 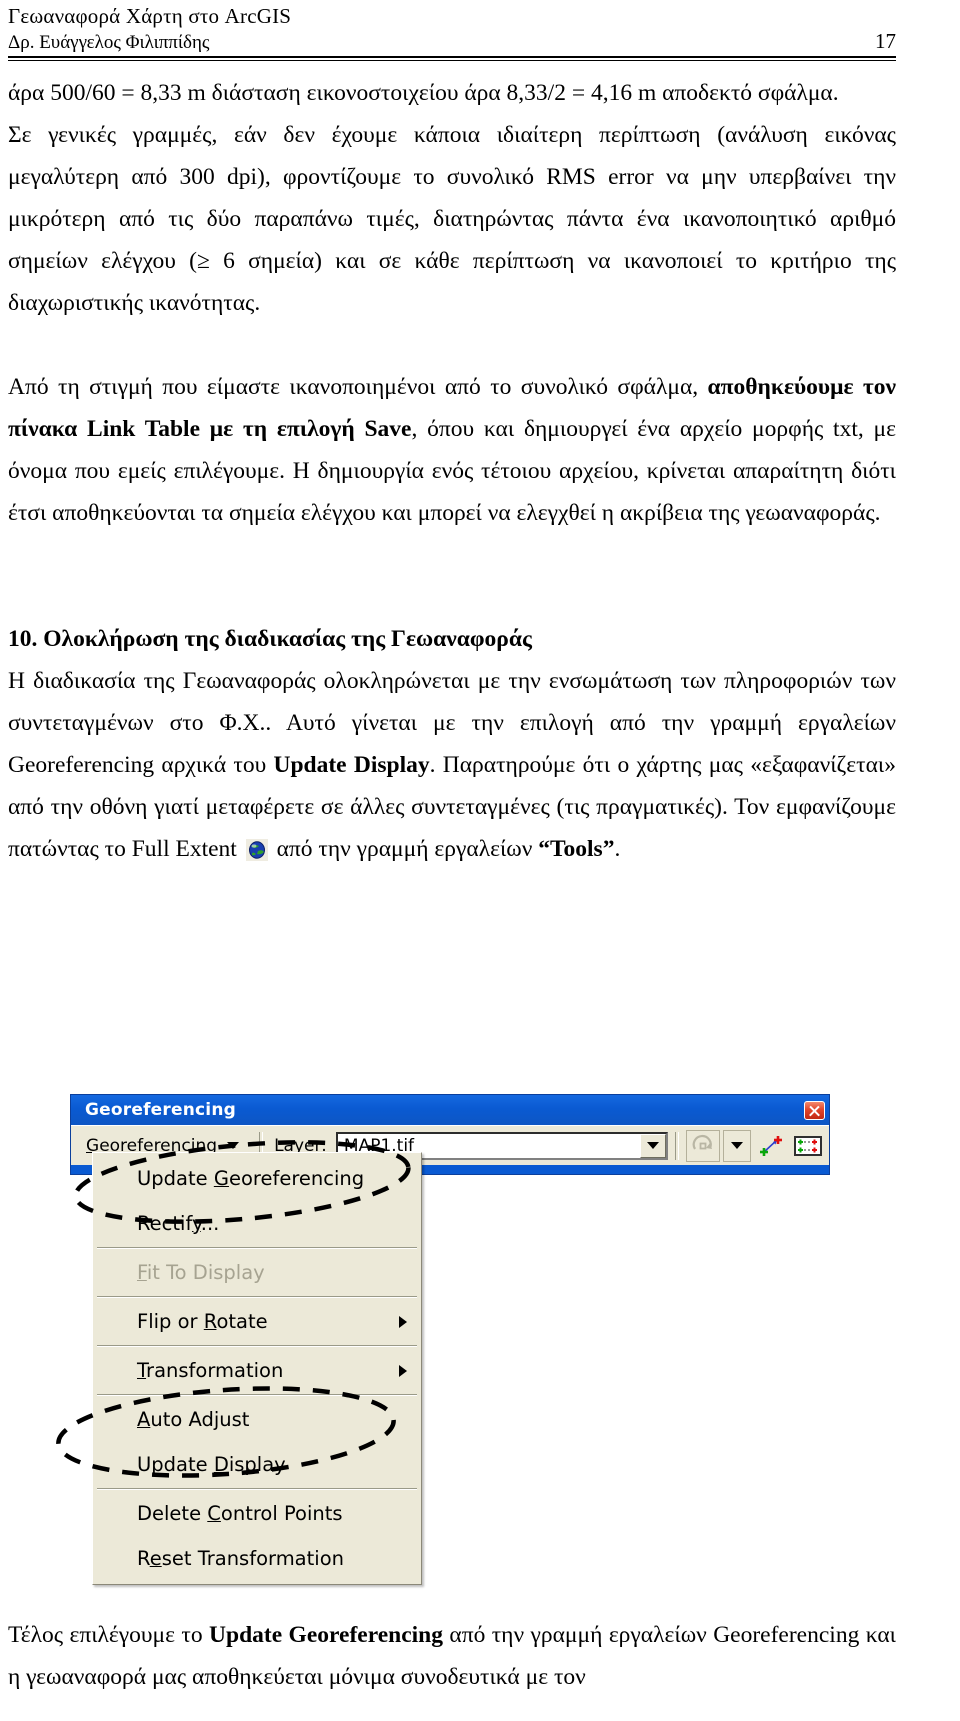 I want to click on menu-item-update-georeferencing: Update Georeferencing, so click(x=257, y=1178).